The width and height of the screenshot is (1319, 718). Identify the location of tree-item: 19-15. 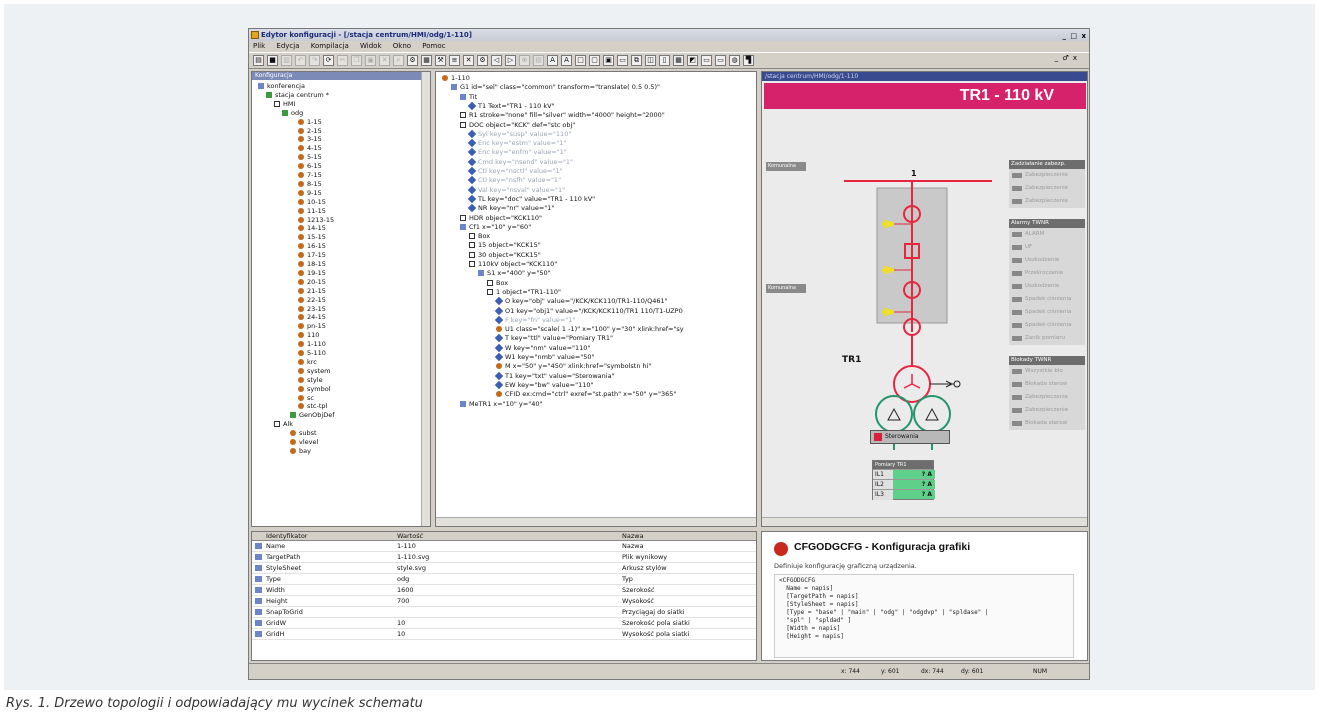
(312, 273).